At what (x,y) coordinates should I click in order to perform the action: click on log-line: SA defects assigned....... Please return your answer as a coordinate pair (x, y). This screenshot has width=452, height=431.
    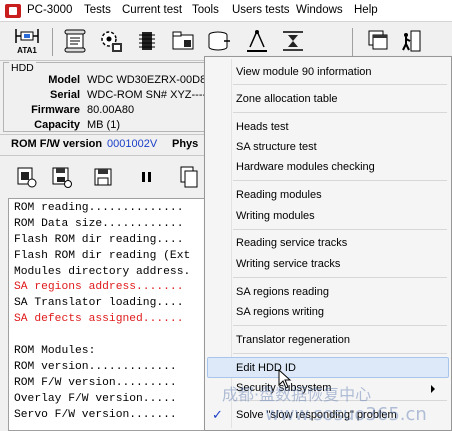
    Looking at the image, I should click on (99, 319).